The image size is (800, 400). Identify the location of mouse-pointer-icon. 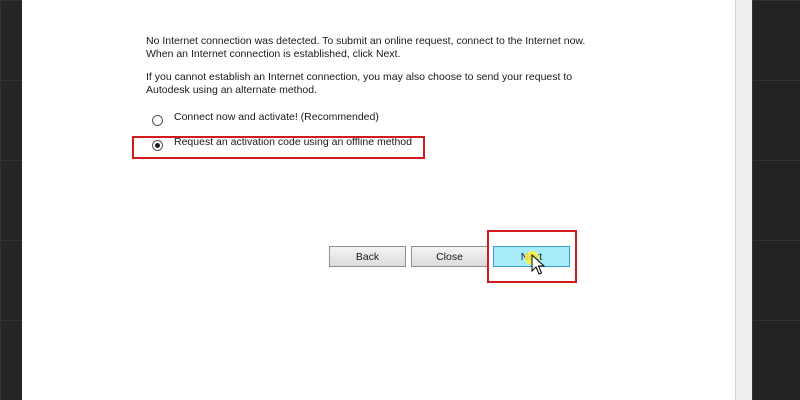
(538, 264).